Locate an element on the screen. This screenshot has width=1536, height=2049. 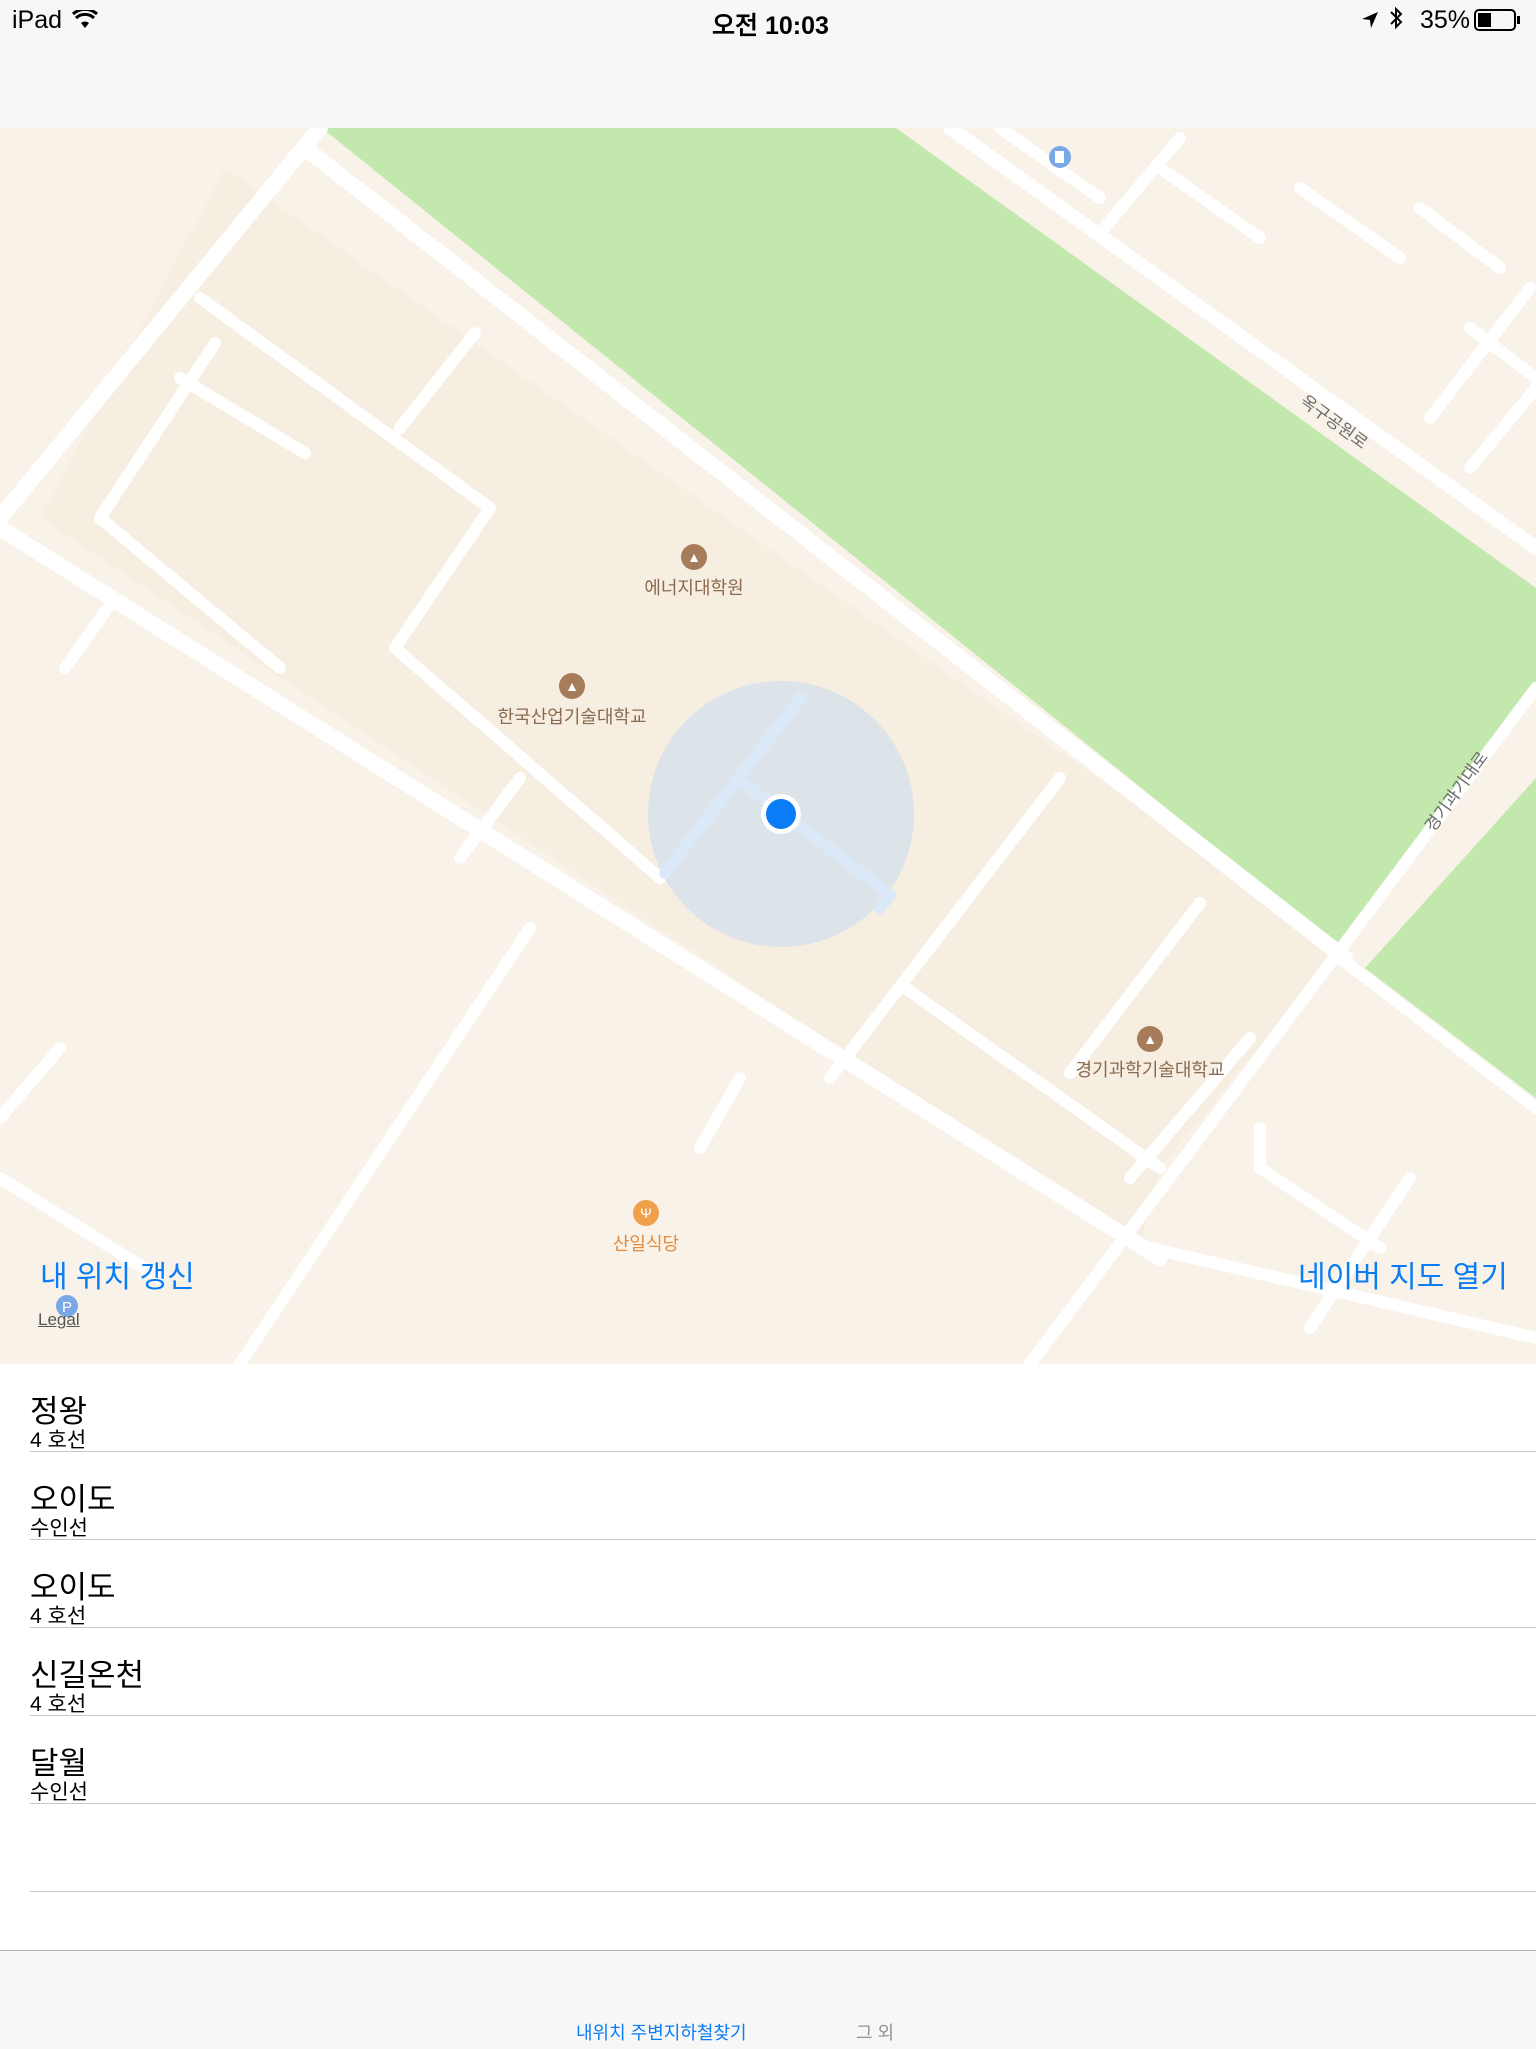
bluetooth-icon is located at coordinates (1396, 21).